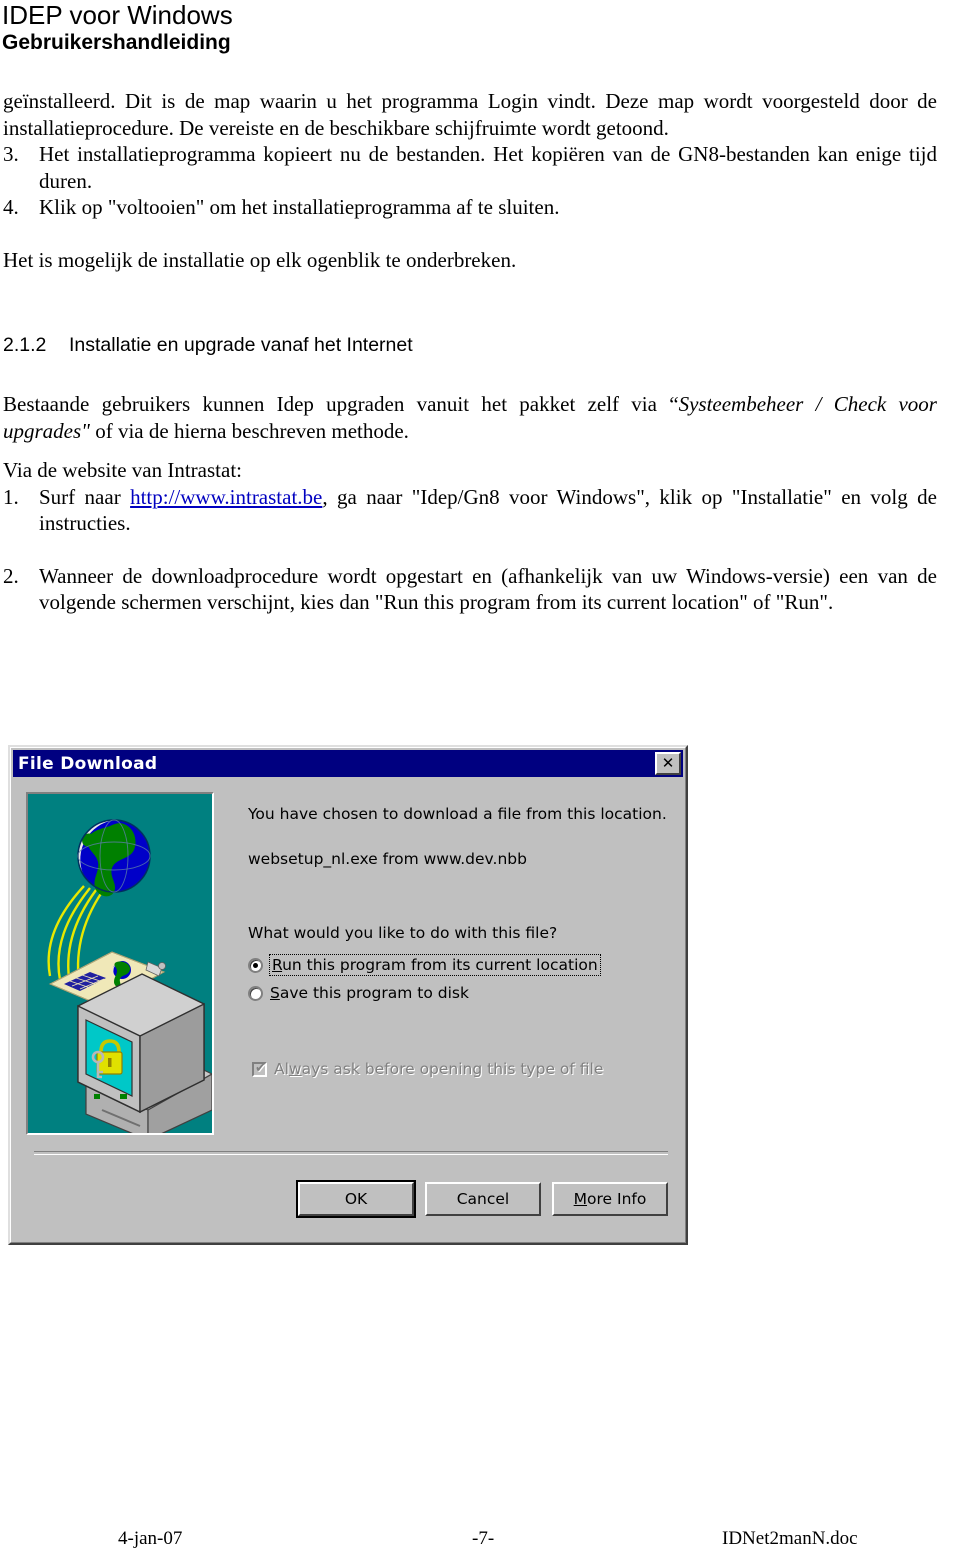 This screenshot has width=960, height=1565. What do you see at coordinates (117, 15) in the screenshot?
I see `header-product-title: IDEP voor Windows` at bounding box center [117, 15].